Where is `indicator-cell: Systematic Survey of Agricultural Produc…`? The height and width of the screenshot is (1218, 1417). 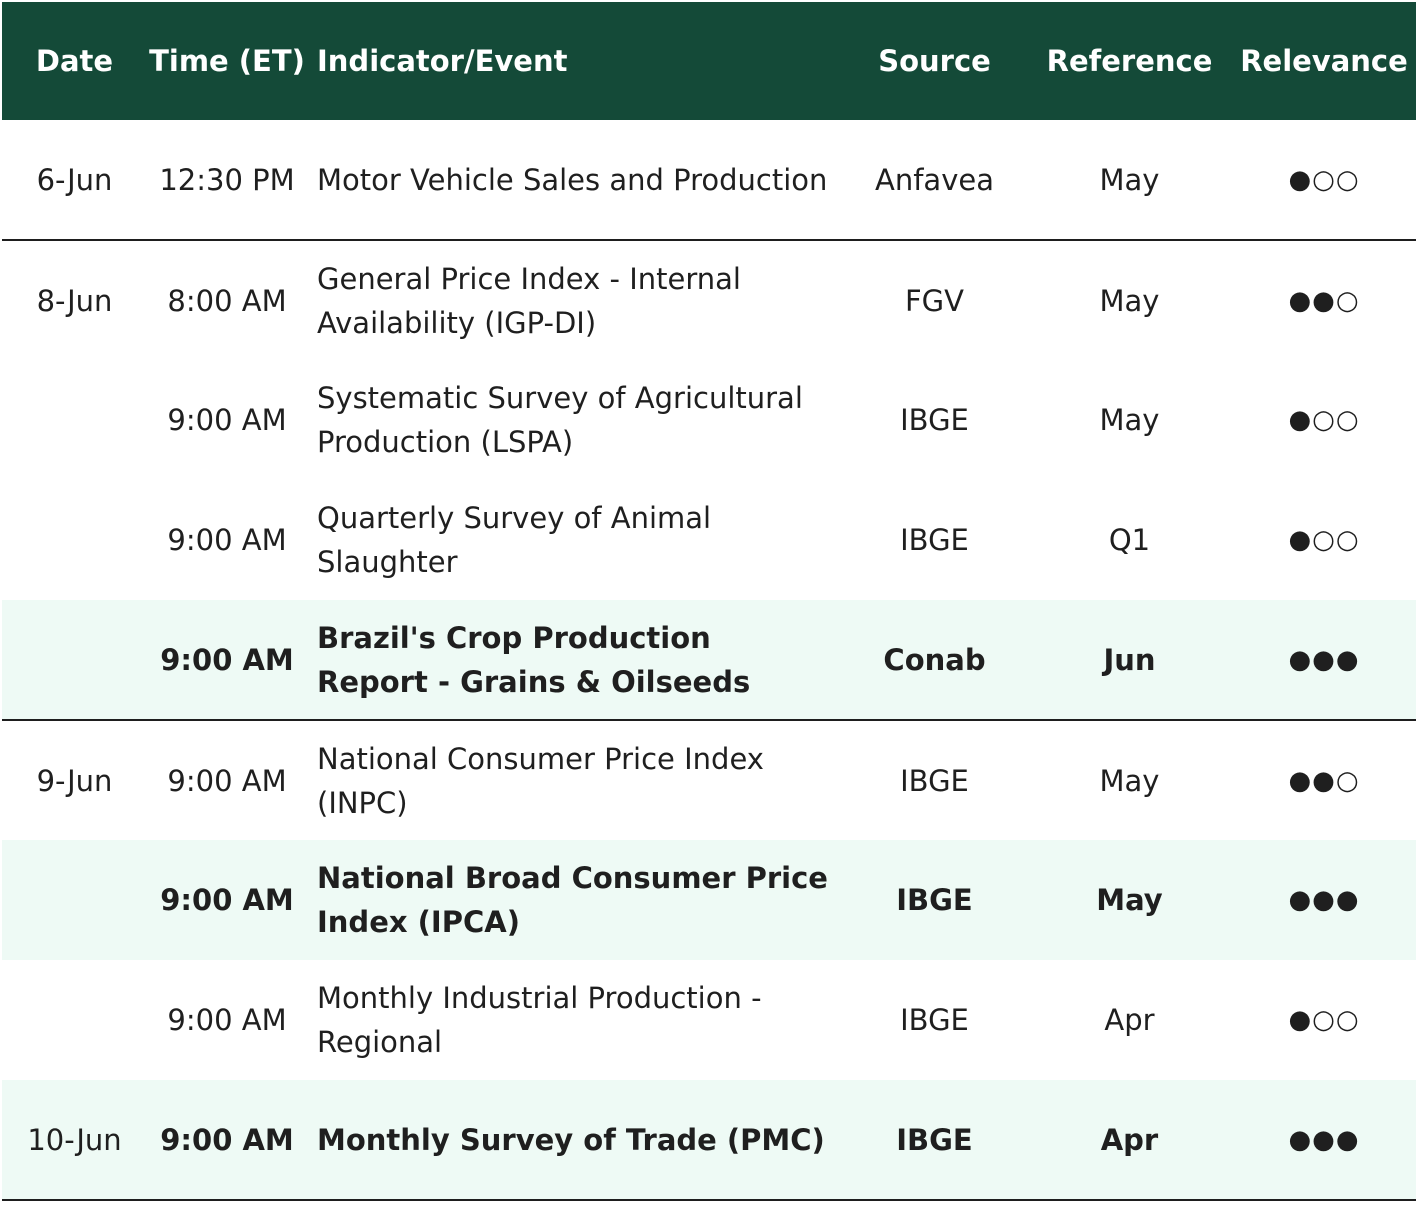
indicator-cell: Systematic Survey of Agricultural Produc… is located at coordinates (560, 420).